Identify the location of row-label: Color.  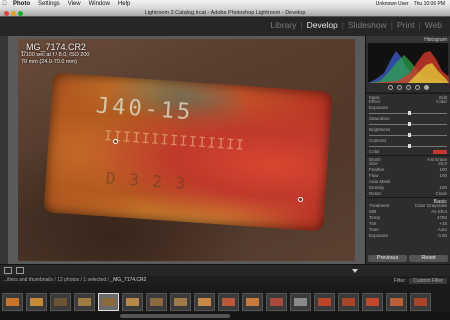
(374, 151).